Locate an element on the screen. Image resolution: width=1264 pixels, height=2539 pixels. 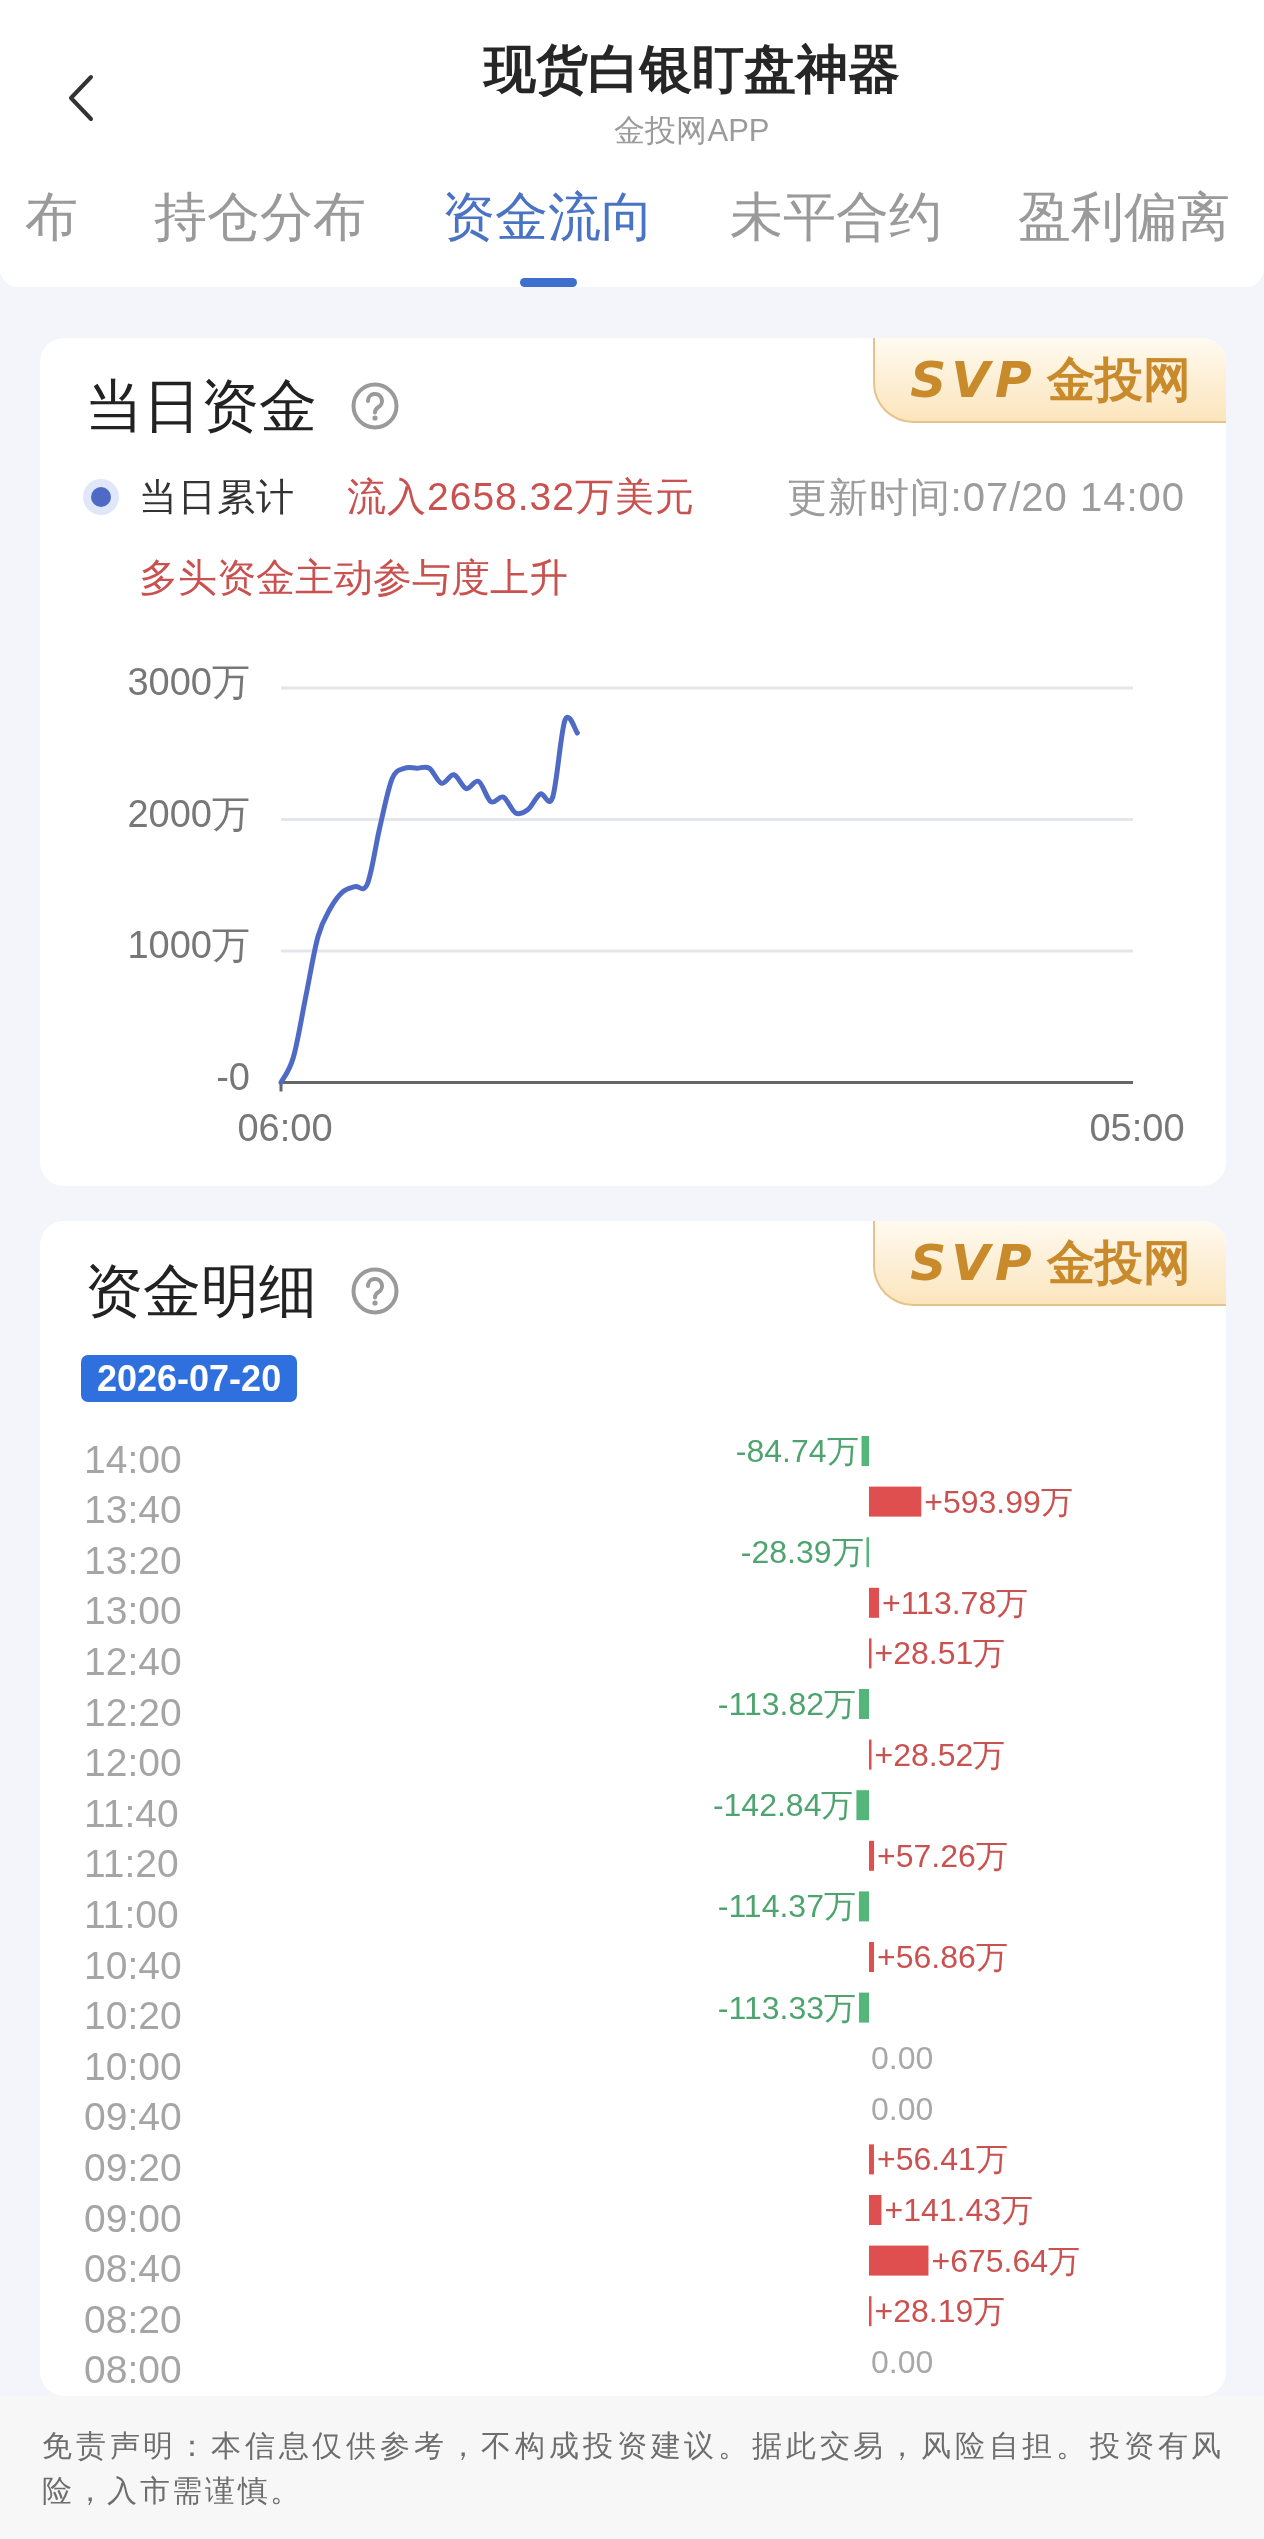
value-label: +593.99万 is located at coordinates (998, 1501).